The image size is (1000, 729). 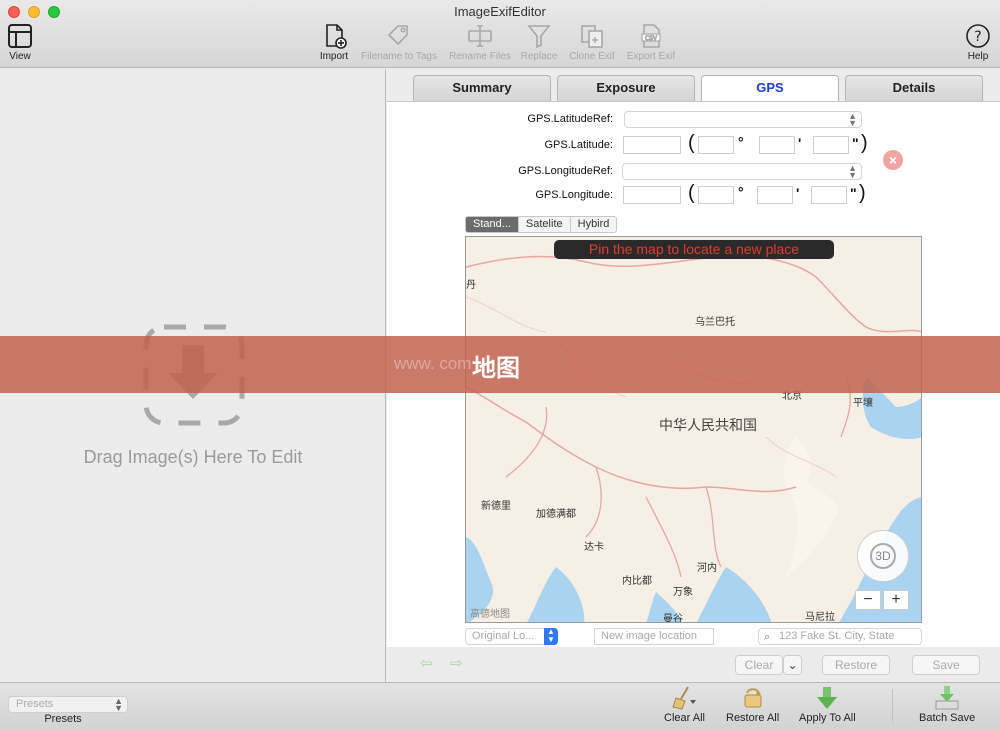 I want to click on map-label-bangkok: 曼谷, so click(x=673, y=618).